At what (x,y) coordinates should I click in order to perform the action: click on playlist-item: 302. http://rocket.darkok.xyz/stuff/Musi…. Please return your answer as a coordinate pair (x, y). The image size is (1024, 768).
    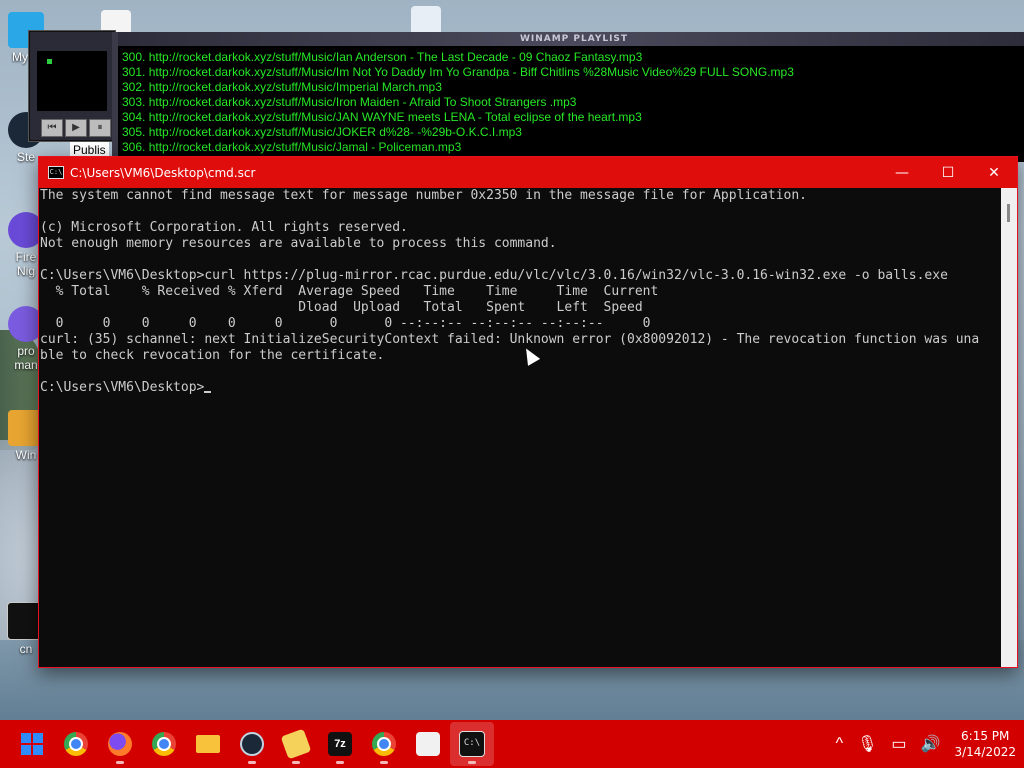
    Looking at the image, I should click on (573, 87).